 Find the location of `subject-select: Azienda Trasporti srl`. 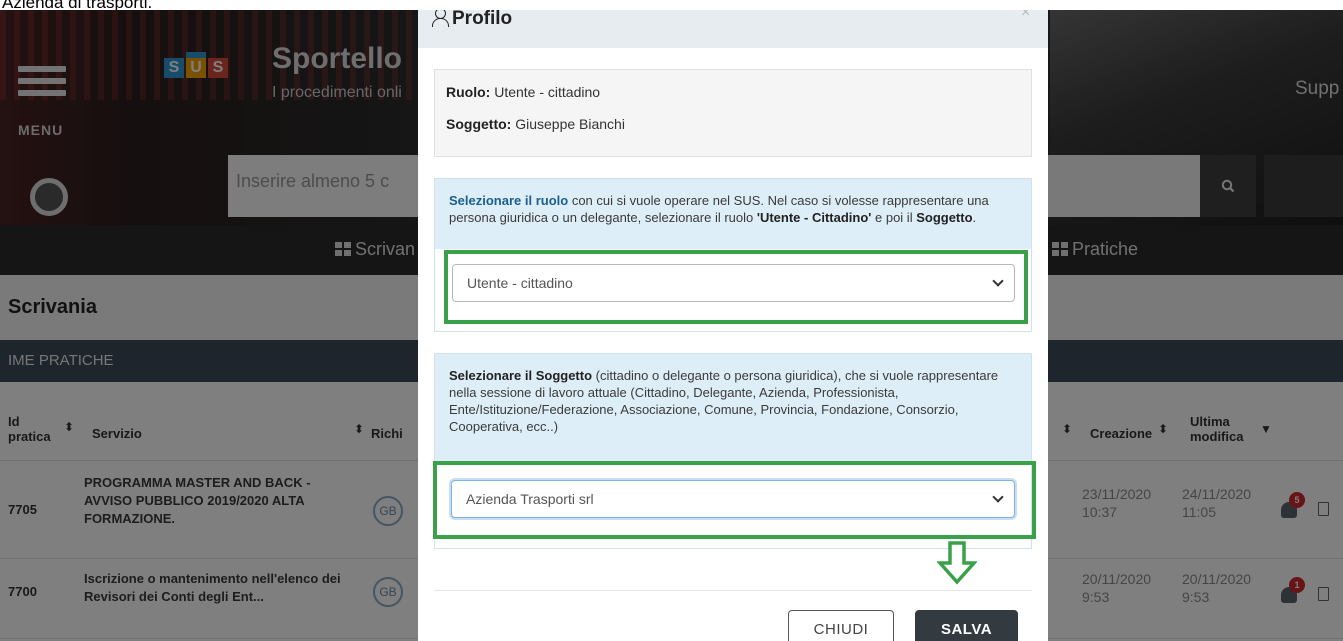

subject-select: Azienda Trasporti srl is located at coordinates (733, 499).